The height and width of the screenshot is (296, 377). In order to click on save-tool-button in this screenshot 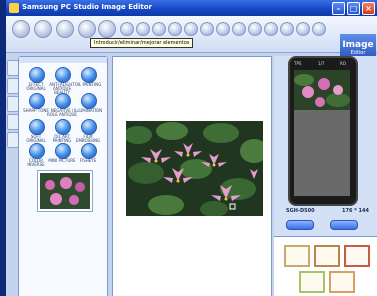, I will do `click(43, 29)`.